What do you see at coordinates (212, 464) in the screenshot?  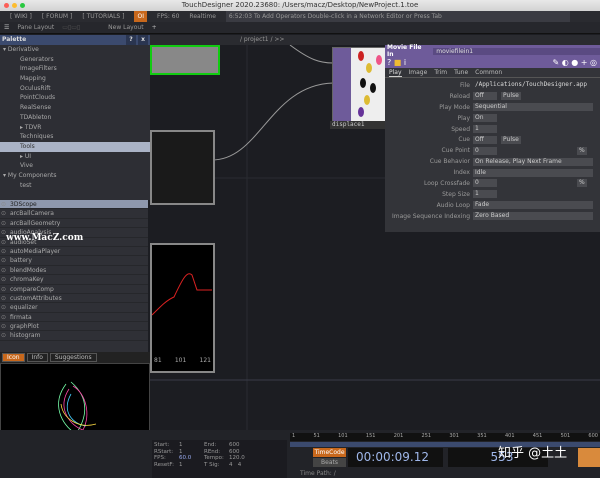 I see `label: T Sig:` at bounding box center [212, 464].